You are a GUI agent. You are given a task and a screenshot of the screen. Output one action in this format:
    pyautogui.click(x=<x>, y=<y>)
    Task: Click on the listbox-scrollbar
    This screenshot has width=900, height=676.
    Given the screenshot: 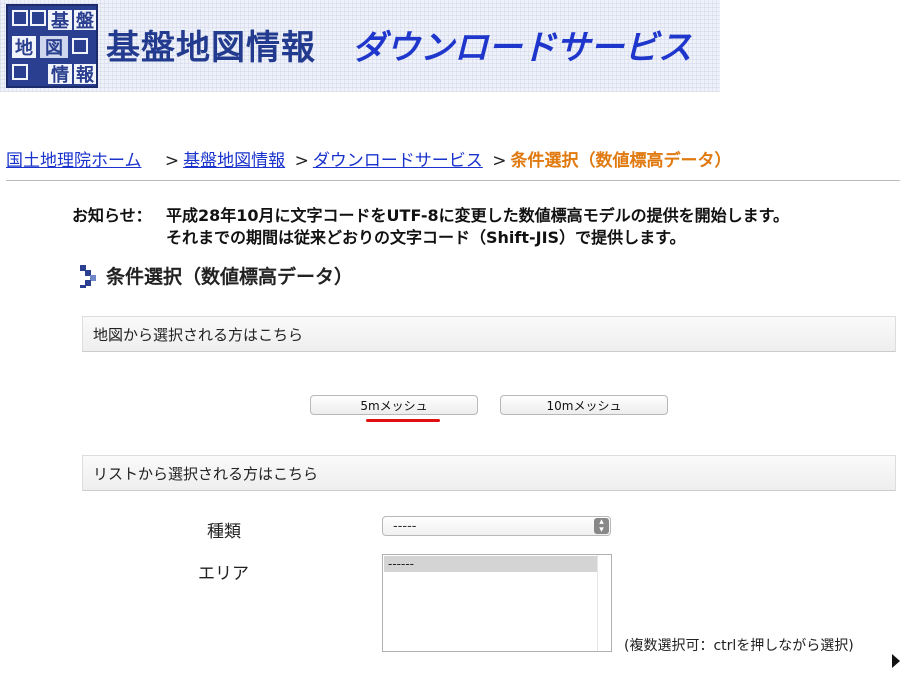 What is the action you would take?
    pyautogui.click(x=604, y=603)
    